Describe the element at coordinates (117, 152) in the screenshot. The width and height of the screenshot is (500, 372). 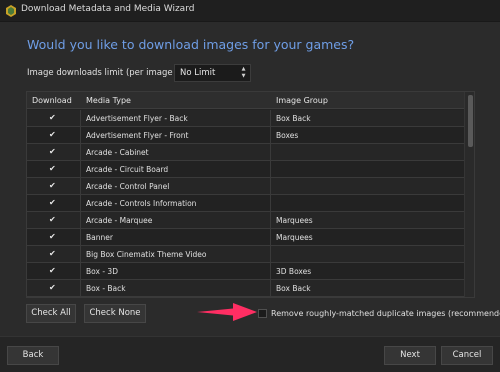
I see `media-type-text: Arcade - Cabinet` at that location.